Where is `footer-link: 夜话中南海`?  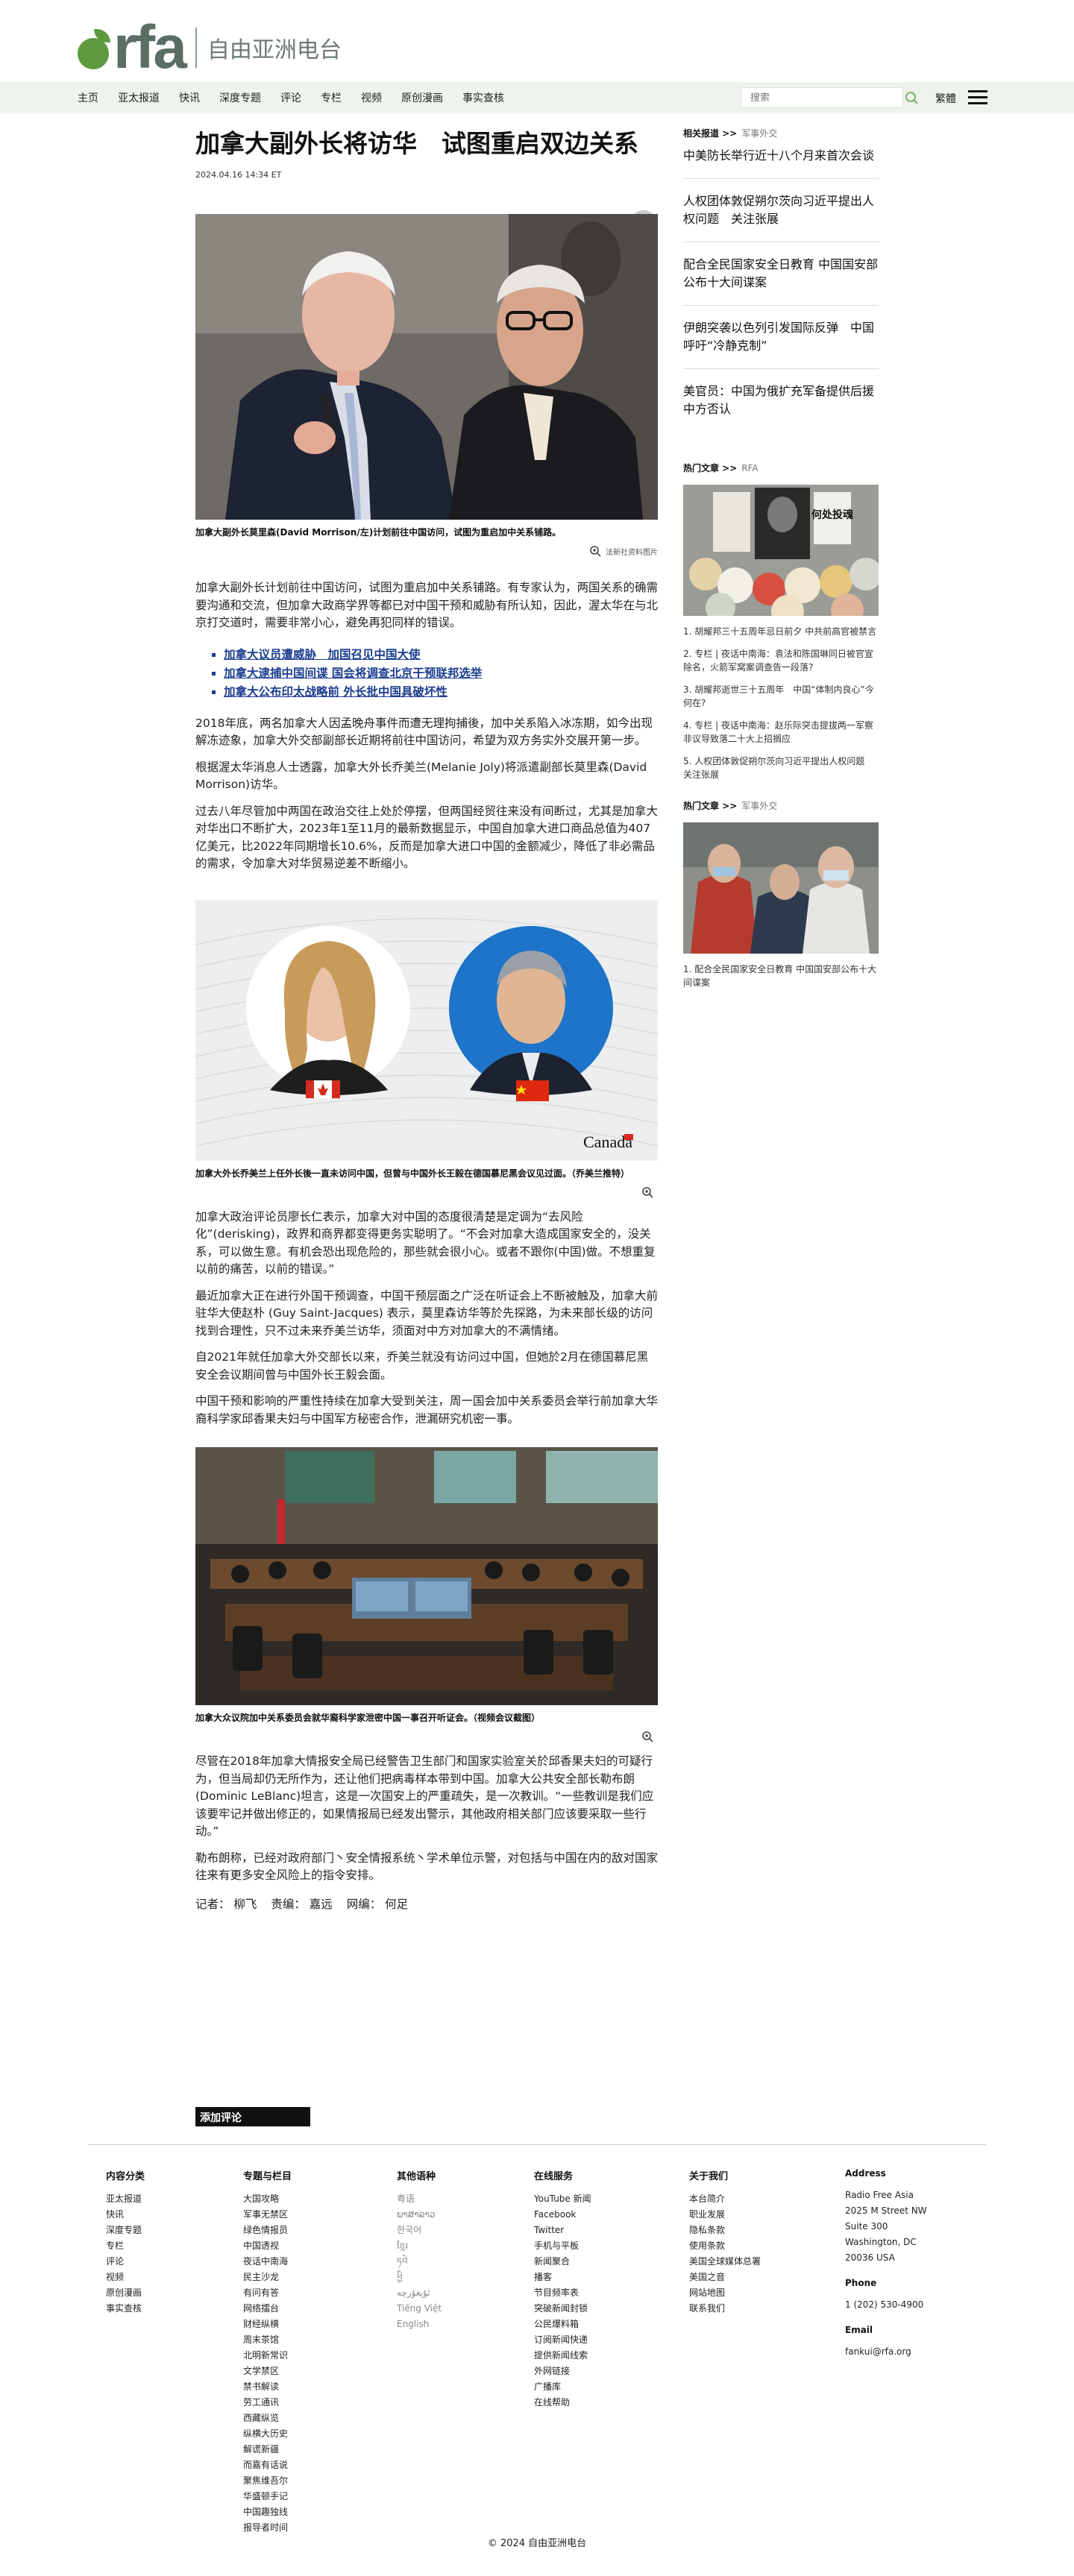 footer-link: 夜话中南海 is located at coordinates (267, 2262).